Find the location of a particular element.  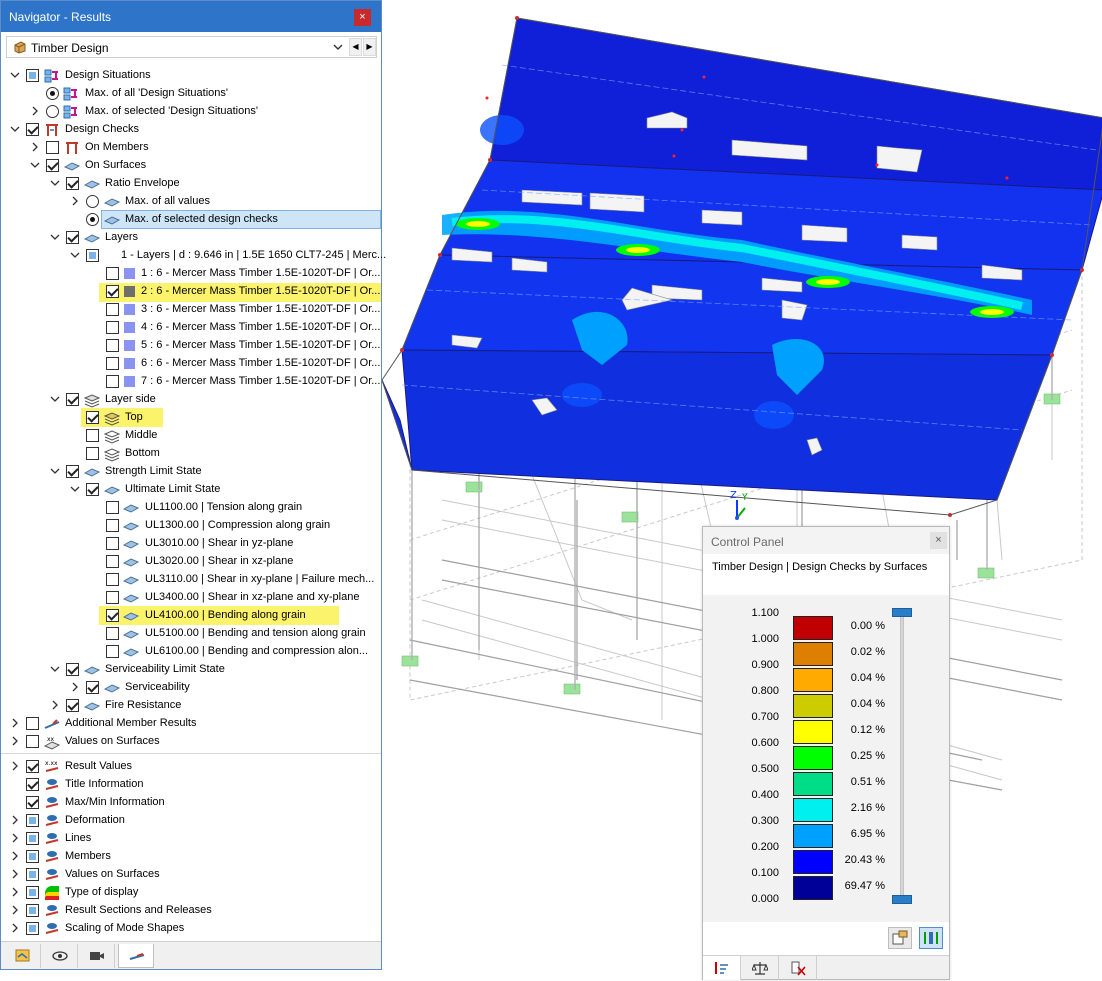

max-selected-ds-radio is located at coordinates (52, 111).